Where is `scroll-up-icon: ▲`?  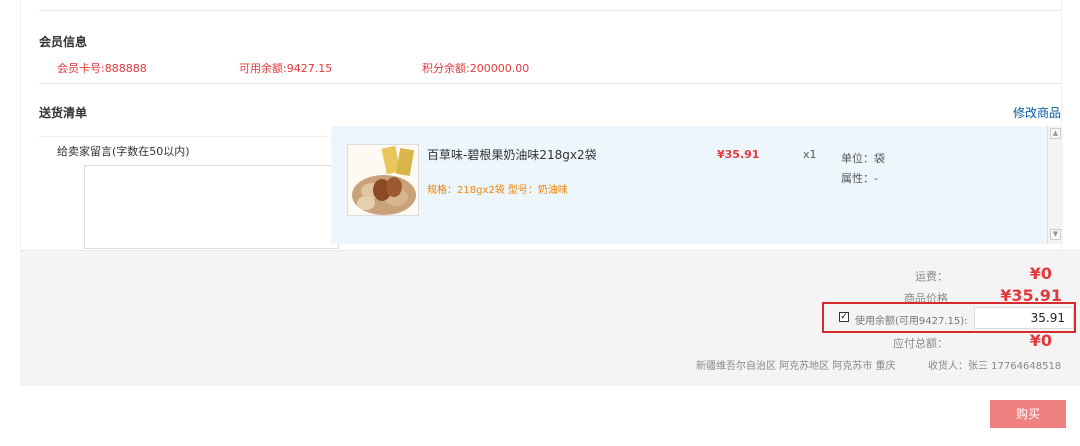 scroll-up-icon: ▲ is located at coordinates (1055, 133).